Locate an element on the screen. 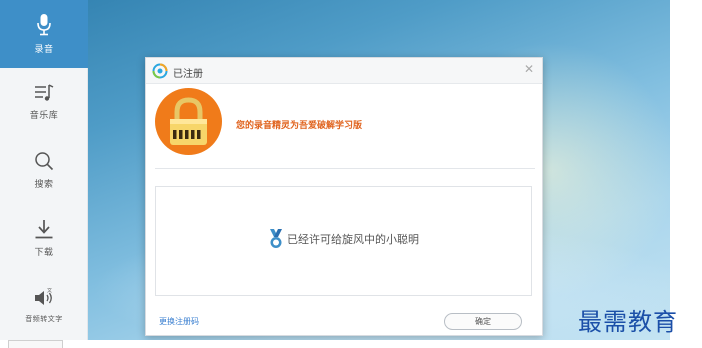 The height and width of the screenshot is (348, 702). search-icon is located at coordinates (44, 160).